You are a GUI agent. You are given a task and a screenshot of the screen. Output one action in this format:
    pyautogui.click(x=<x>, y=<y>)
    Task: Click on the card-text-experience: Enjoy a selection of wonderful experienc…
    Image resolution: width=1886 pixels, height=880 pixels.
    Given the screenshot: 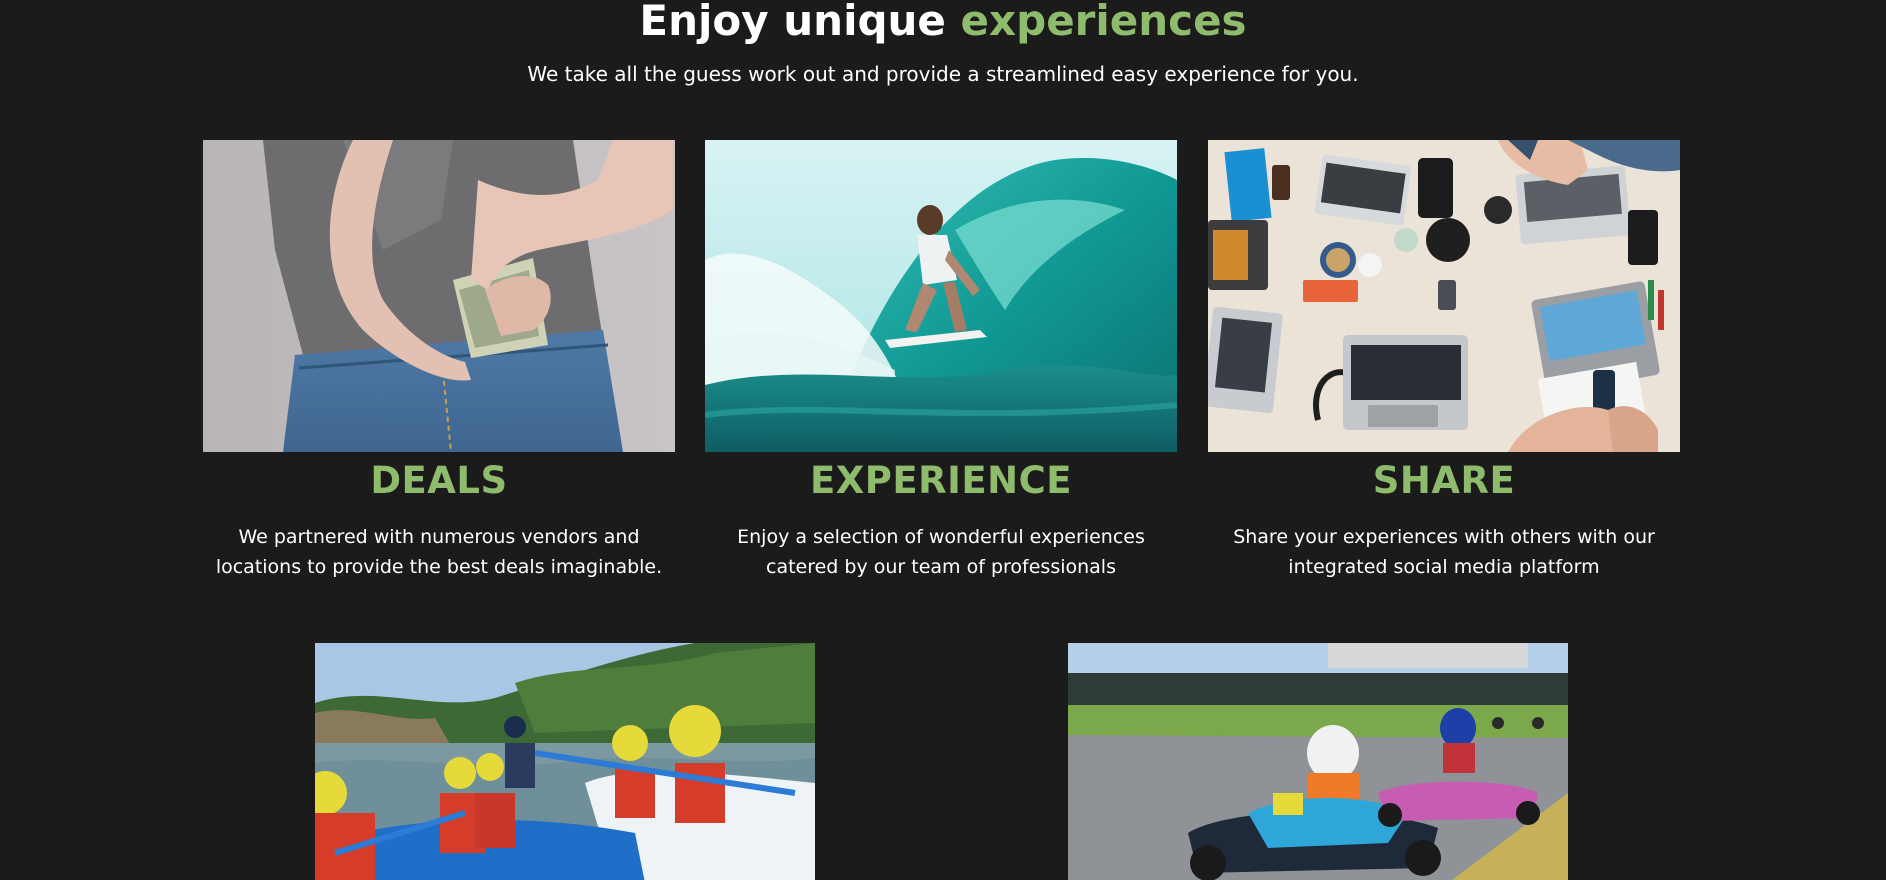 What is the action you would take?
    pyautogui.click(x=941, y=552)
    